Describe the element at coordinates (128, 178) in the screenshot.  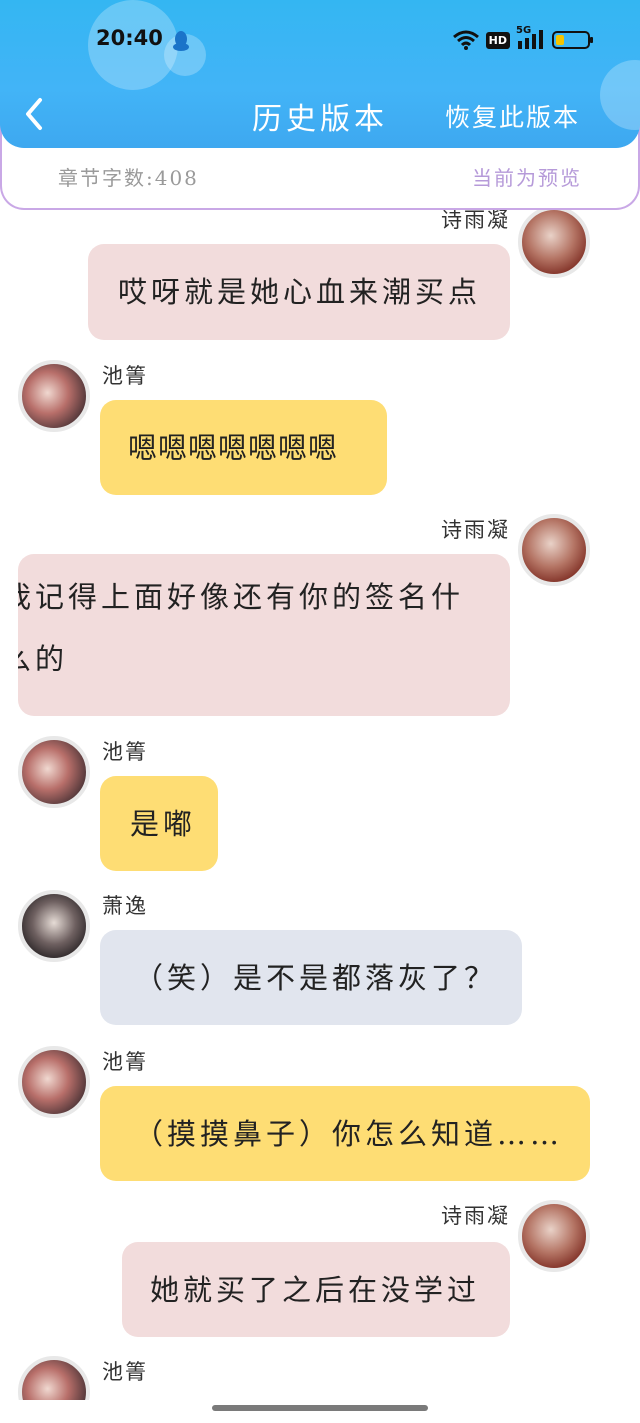
I see `chapter-word-count: 章节字数:408` at that location.